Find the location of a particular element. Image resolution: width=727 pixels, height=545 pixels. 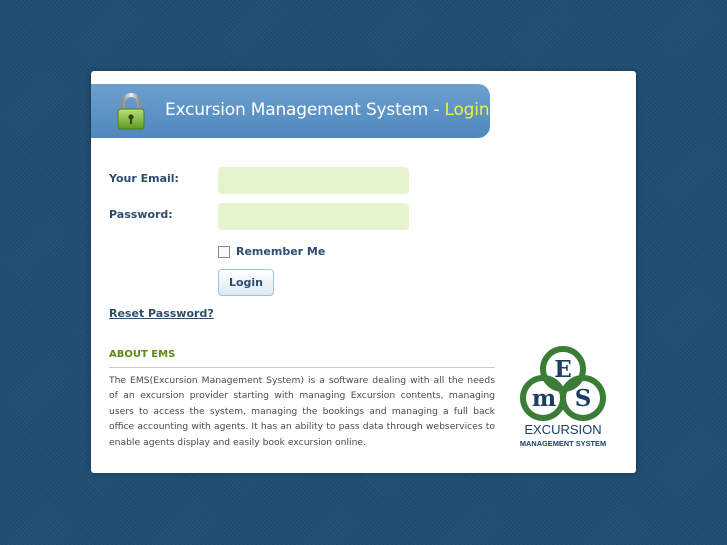

reset-password-link: Reset Password? is located at coordinates (161, 313).